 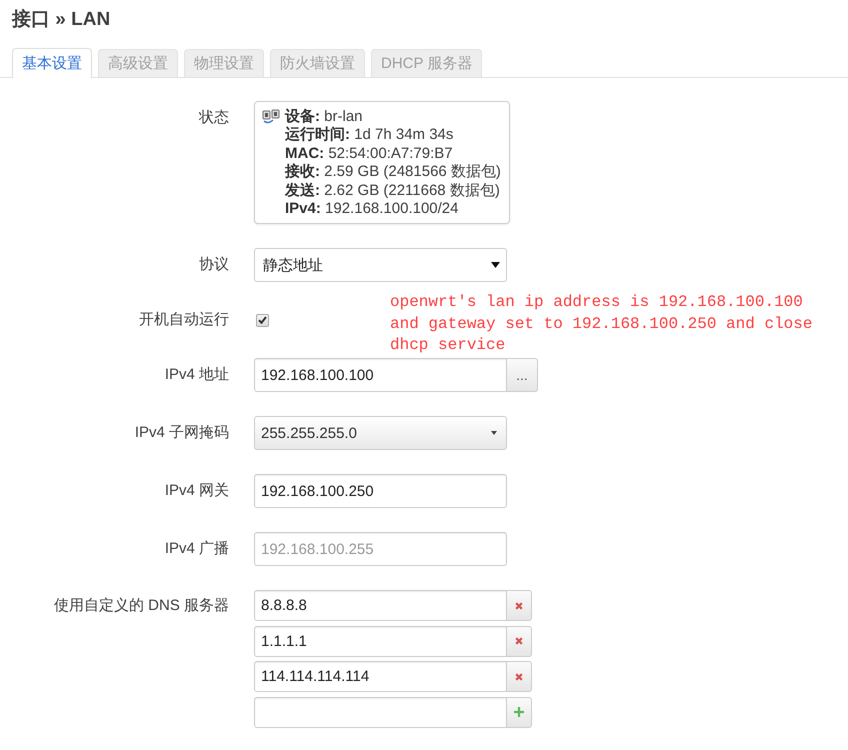 What do you see at coordinates (61, 20) in the screenshot?
I see `page-title: 接口 » LAN` at bounding box center [61, 20].